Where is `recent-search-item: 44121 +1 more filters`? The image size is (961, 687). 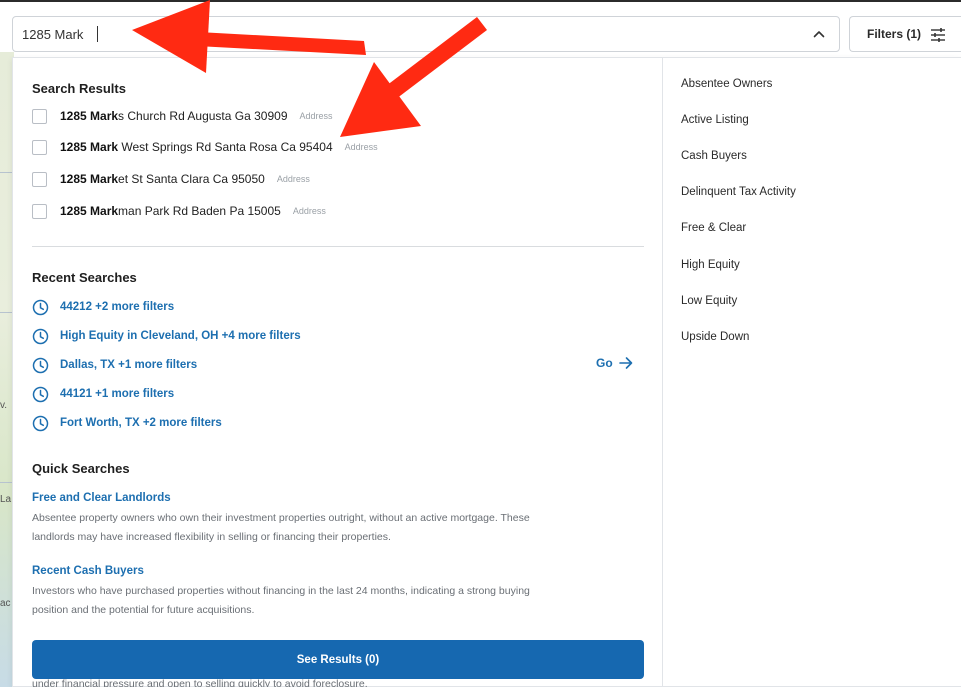
recent-search-item: 44121 +1 more filters is located at coordinates (103, 394).